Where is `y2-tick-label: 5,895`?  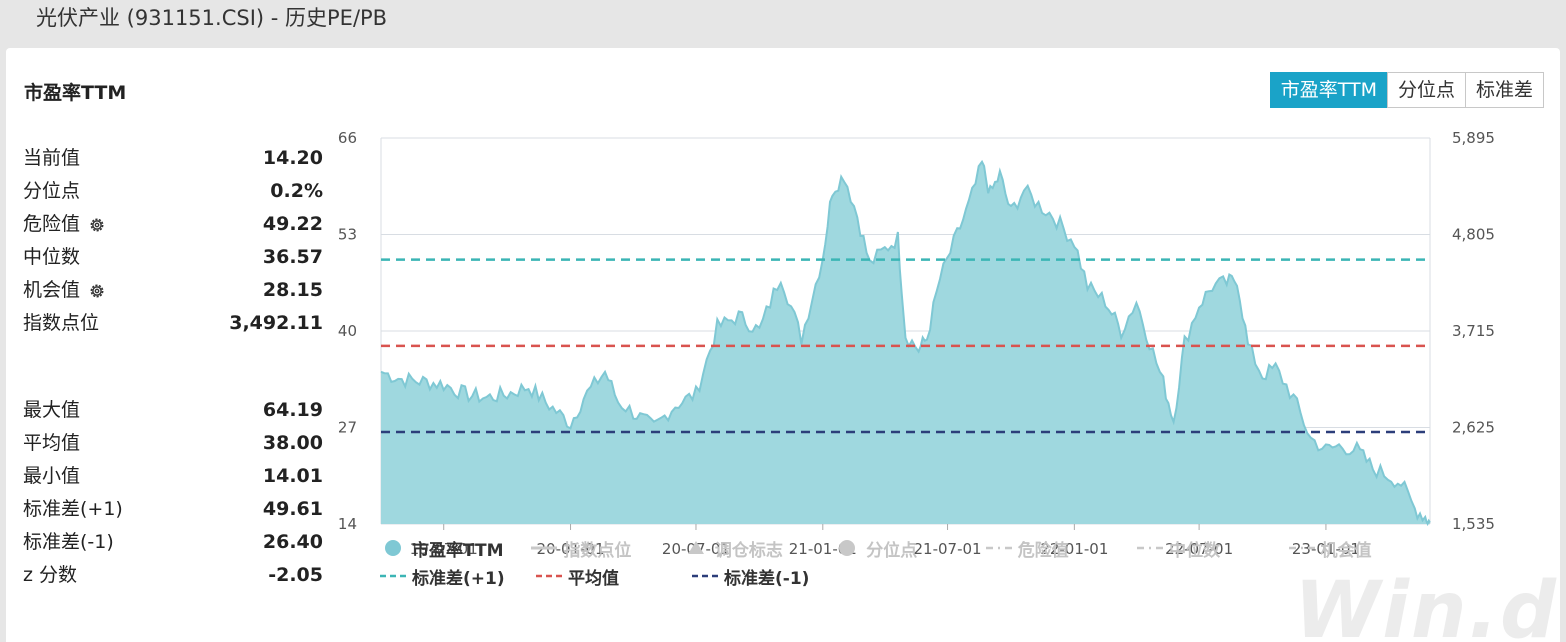
y2-tick-label: 5,895 is located at coordinates (1473, 138).